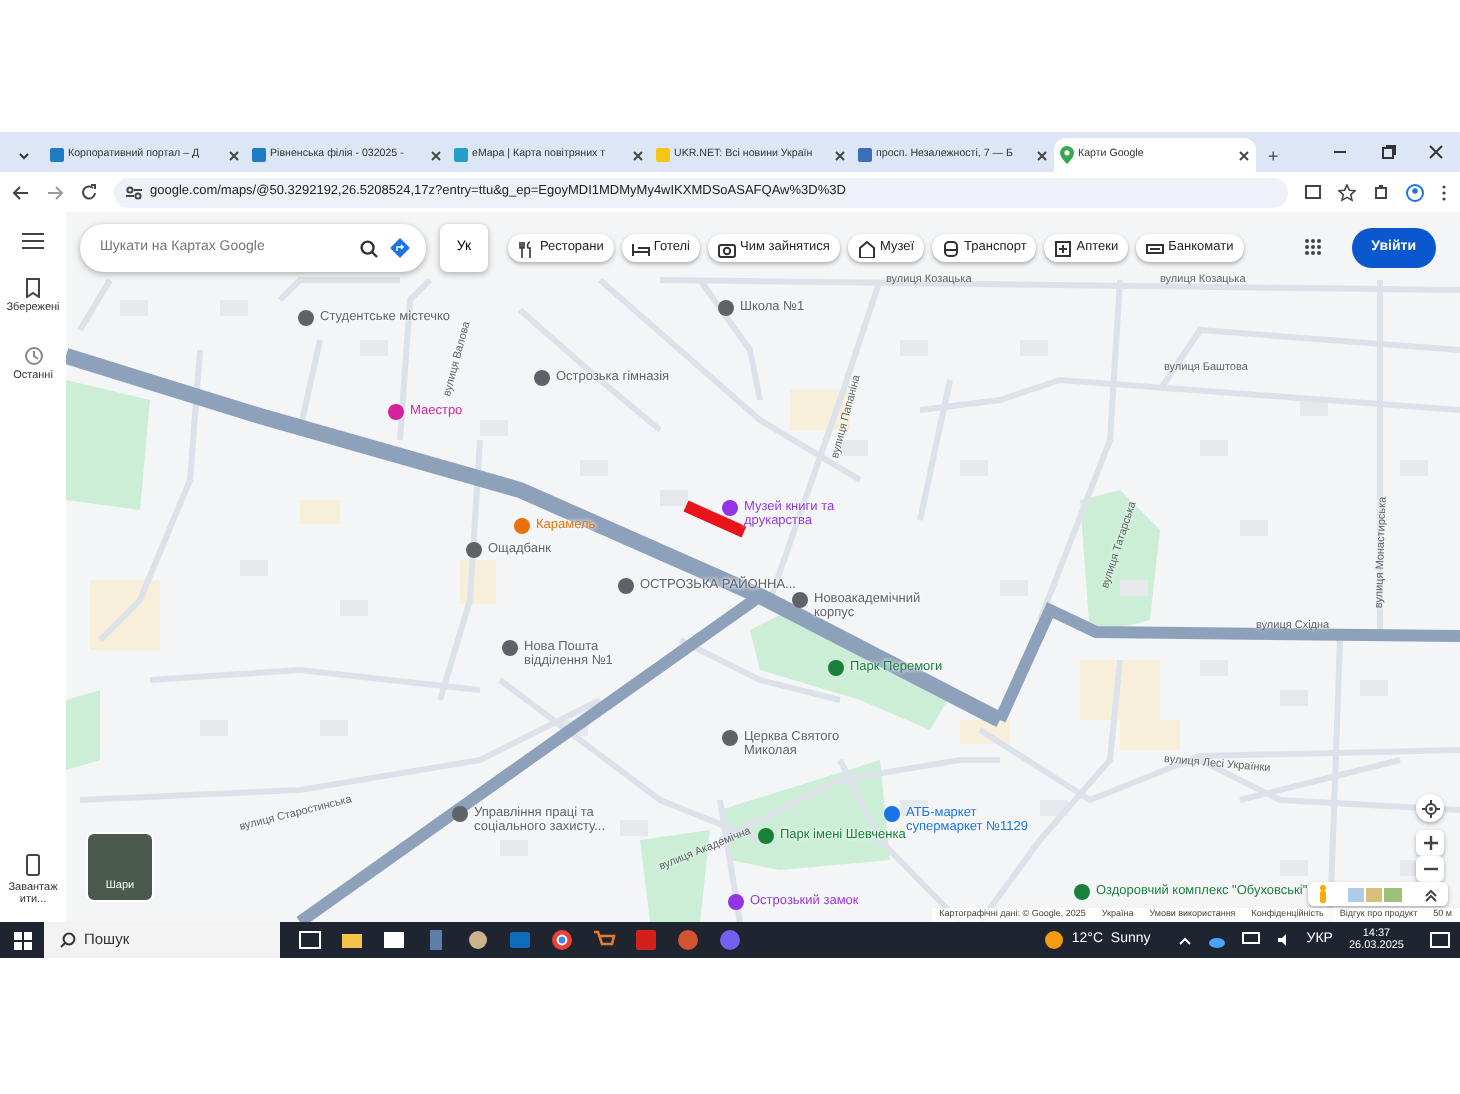 The image size is (1460, 1094). What do you see at coordinates (1444, 192) in the screenshot?
I see `more-icon` at bounding box center [1444, 192].